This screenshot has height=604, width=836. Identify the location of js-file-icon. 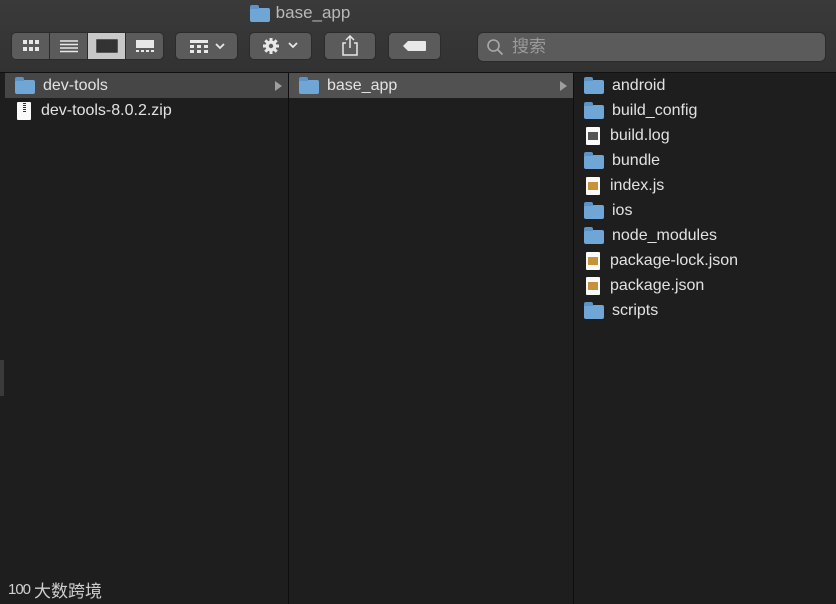
(593, 185).